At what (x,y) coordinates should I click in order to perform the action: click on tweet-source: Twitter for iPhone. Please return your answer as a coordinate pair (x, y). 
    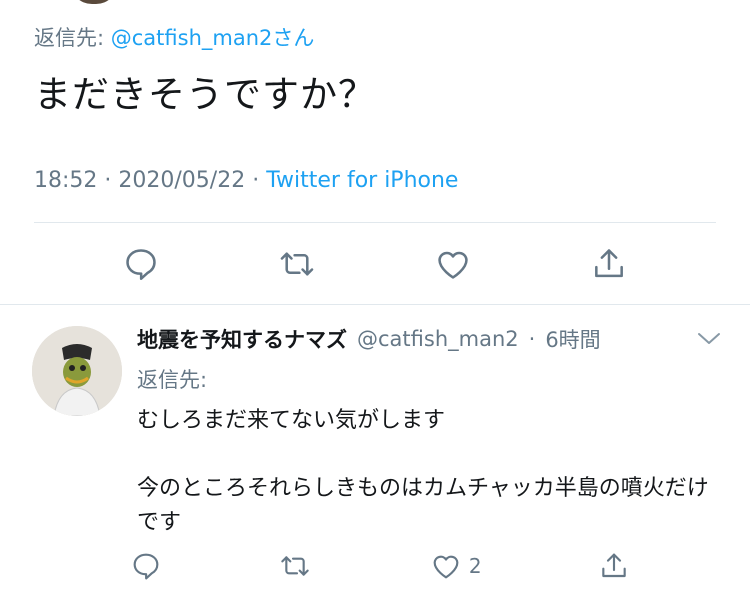
    Looking at the image, I should click on (362, 180).